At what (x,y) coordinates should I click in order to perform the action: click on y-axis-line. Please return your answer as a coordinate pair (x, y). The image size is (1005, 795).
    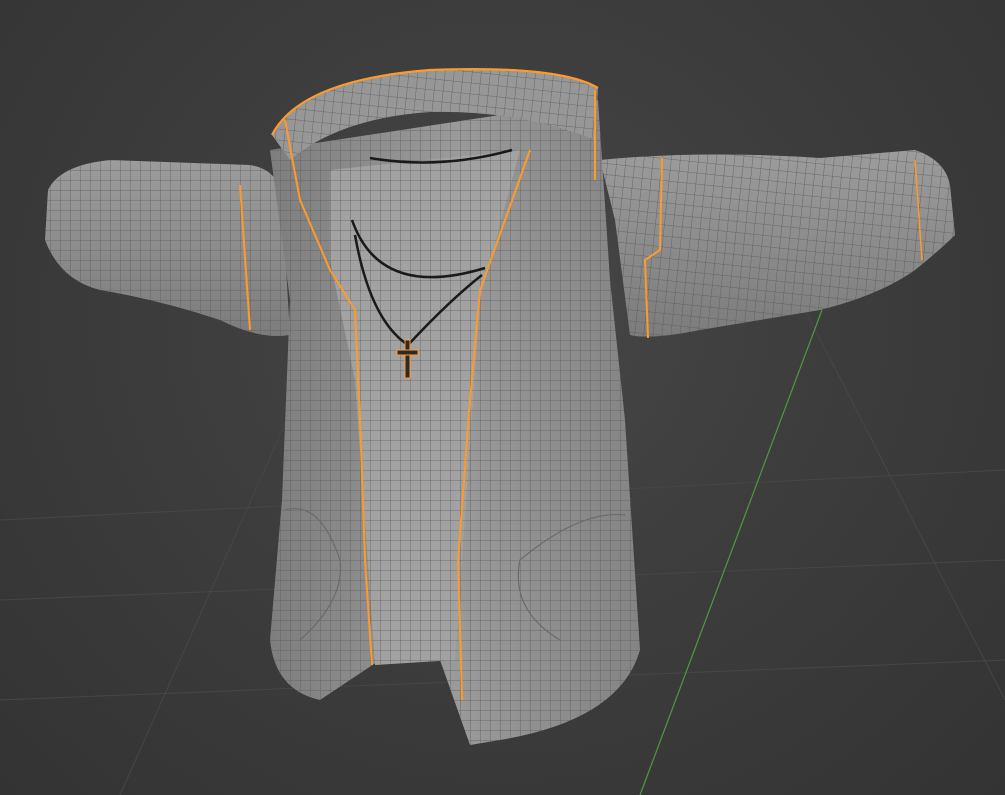
    Looking at the image, I should click on (731, 552).